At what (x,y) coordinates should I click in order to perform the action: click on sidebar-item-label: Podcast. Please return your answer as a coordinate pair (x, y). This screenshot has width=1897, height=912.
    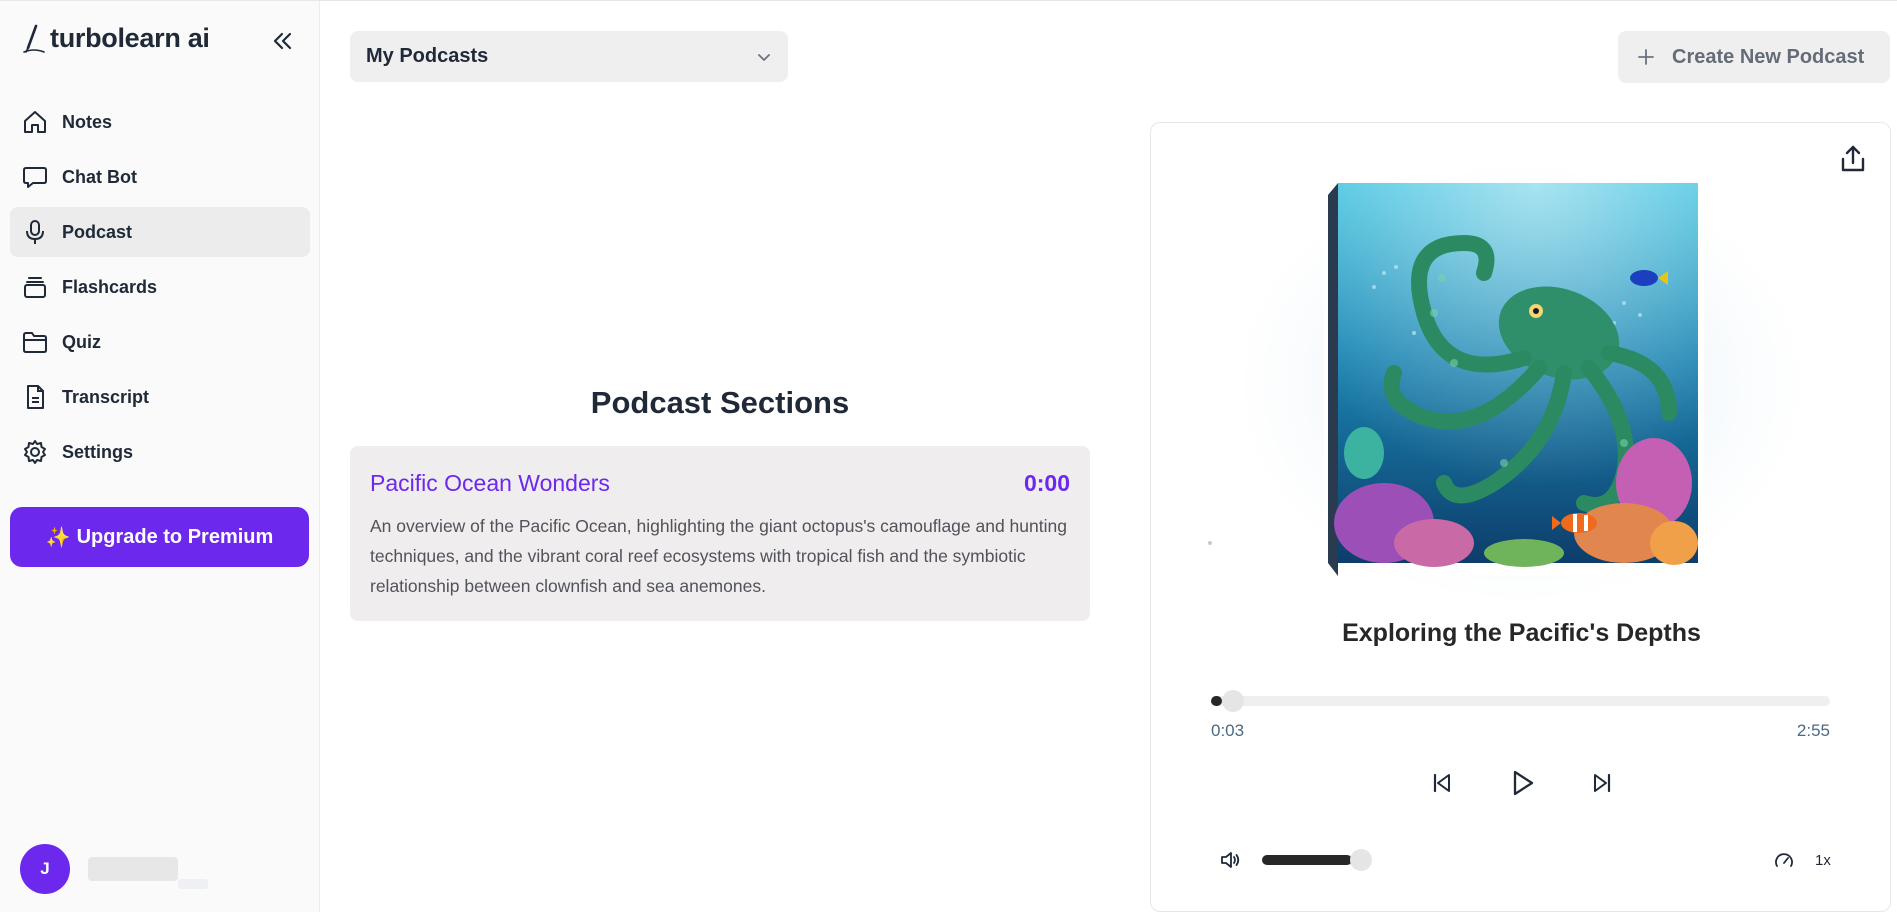
    Looking at the image, I should click on (97, 231).